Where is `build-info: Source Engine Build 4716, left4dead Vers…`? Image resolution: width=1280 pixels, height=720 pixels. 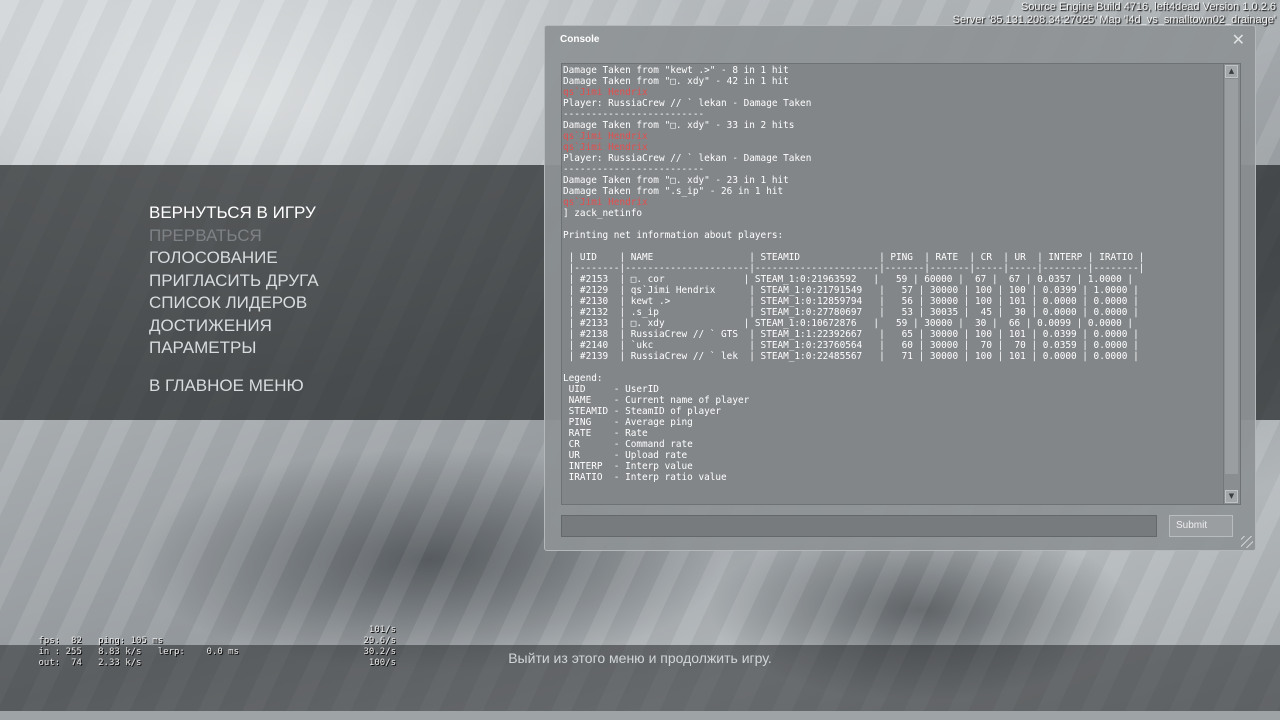 build-info: Source Engine Build 4716, left4dead Vers… is located at coordinates (1114, 14).